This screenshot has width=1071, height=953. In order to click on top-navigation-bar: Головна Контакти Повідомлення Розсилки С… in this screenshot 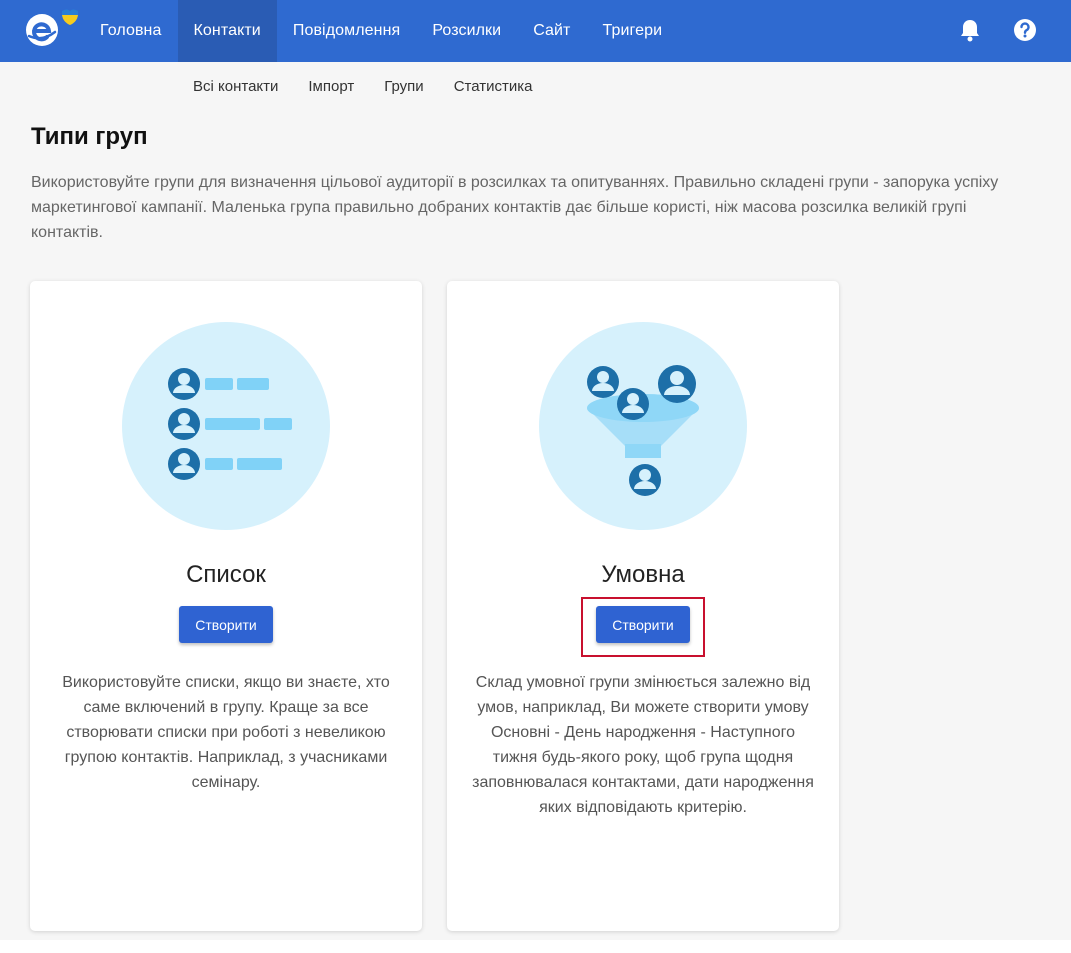, I will do `click(535, 31)`.